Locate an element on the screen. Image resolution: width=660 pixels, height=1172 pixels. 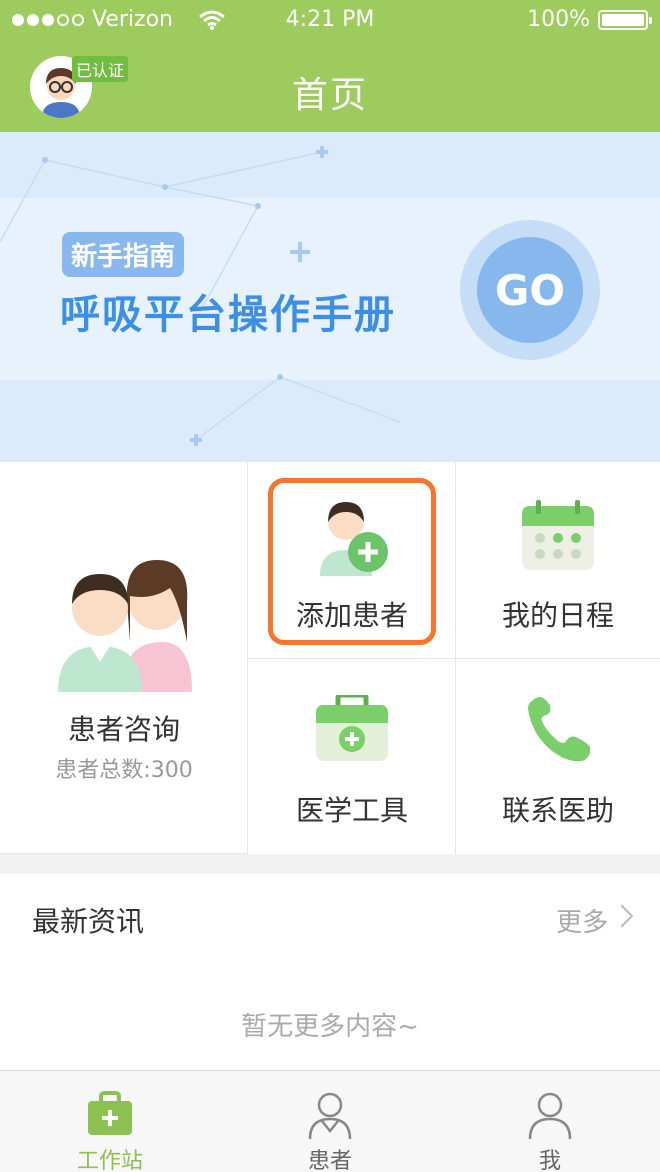
top-bar: Verizon 4:21 PM 100% 已认证 首页 is located at coordinates (330, 66).